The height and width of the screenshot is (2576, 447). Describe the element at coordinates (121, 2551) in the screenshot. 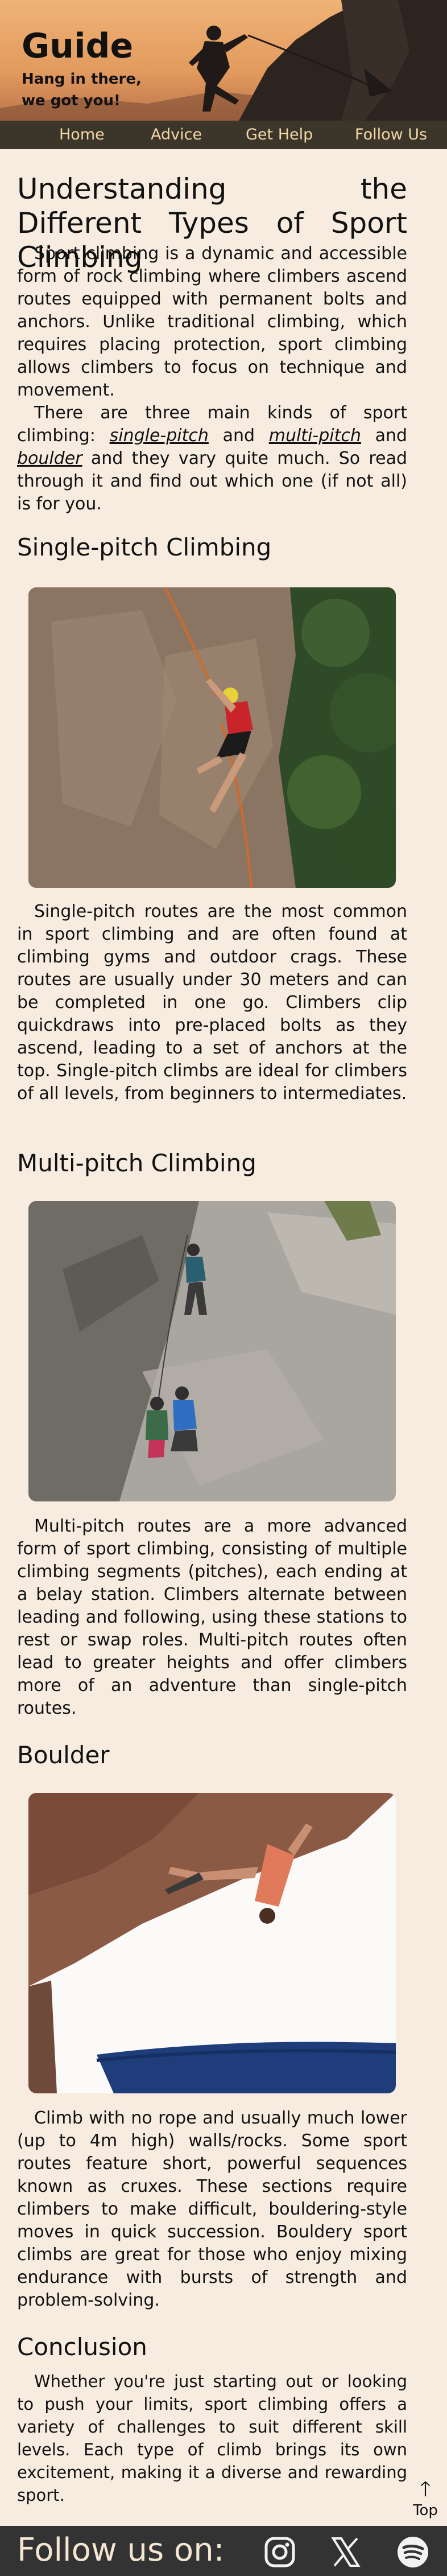

I see `follow-us-label: Follow us on:` at that location.